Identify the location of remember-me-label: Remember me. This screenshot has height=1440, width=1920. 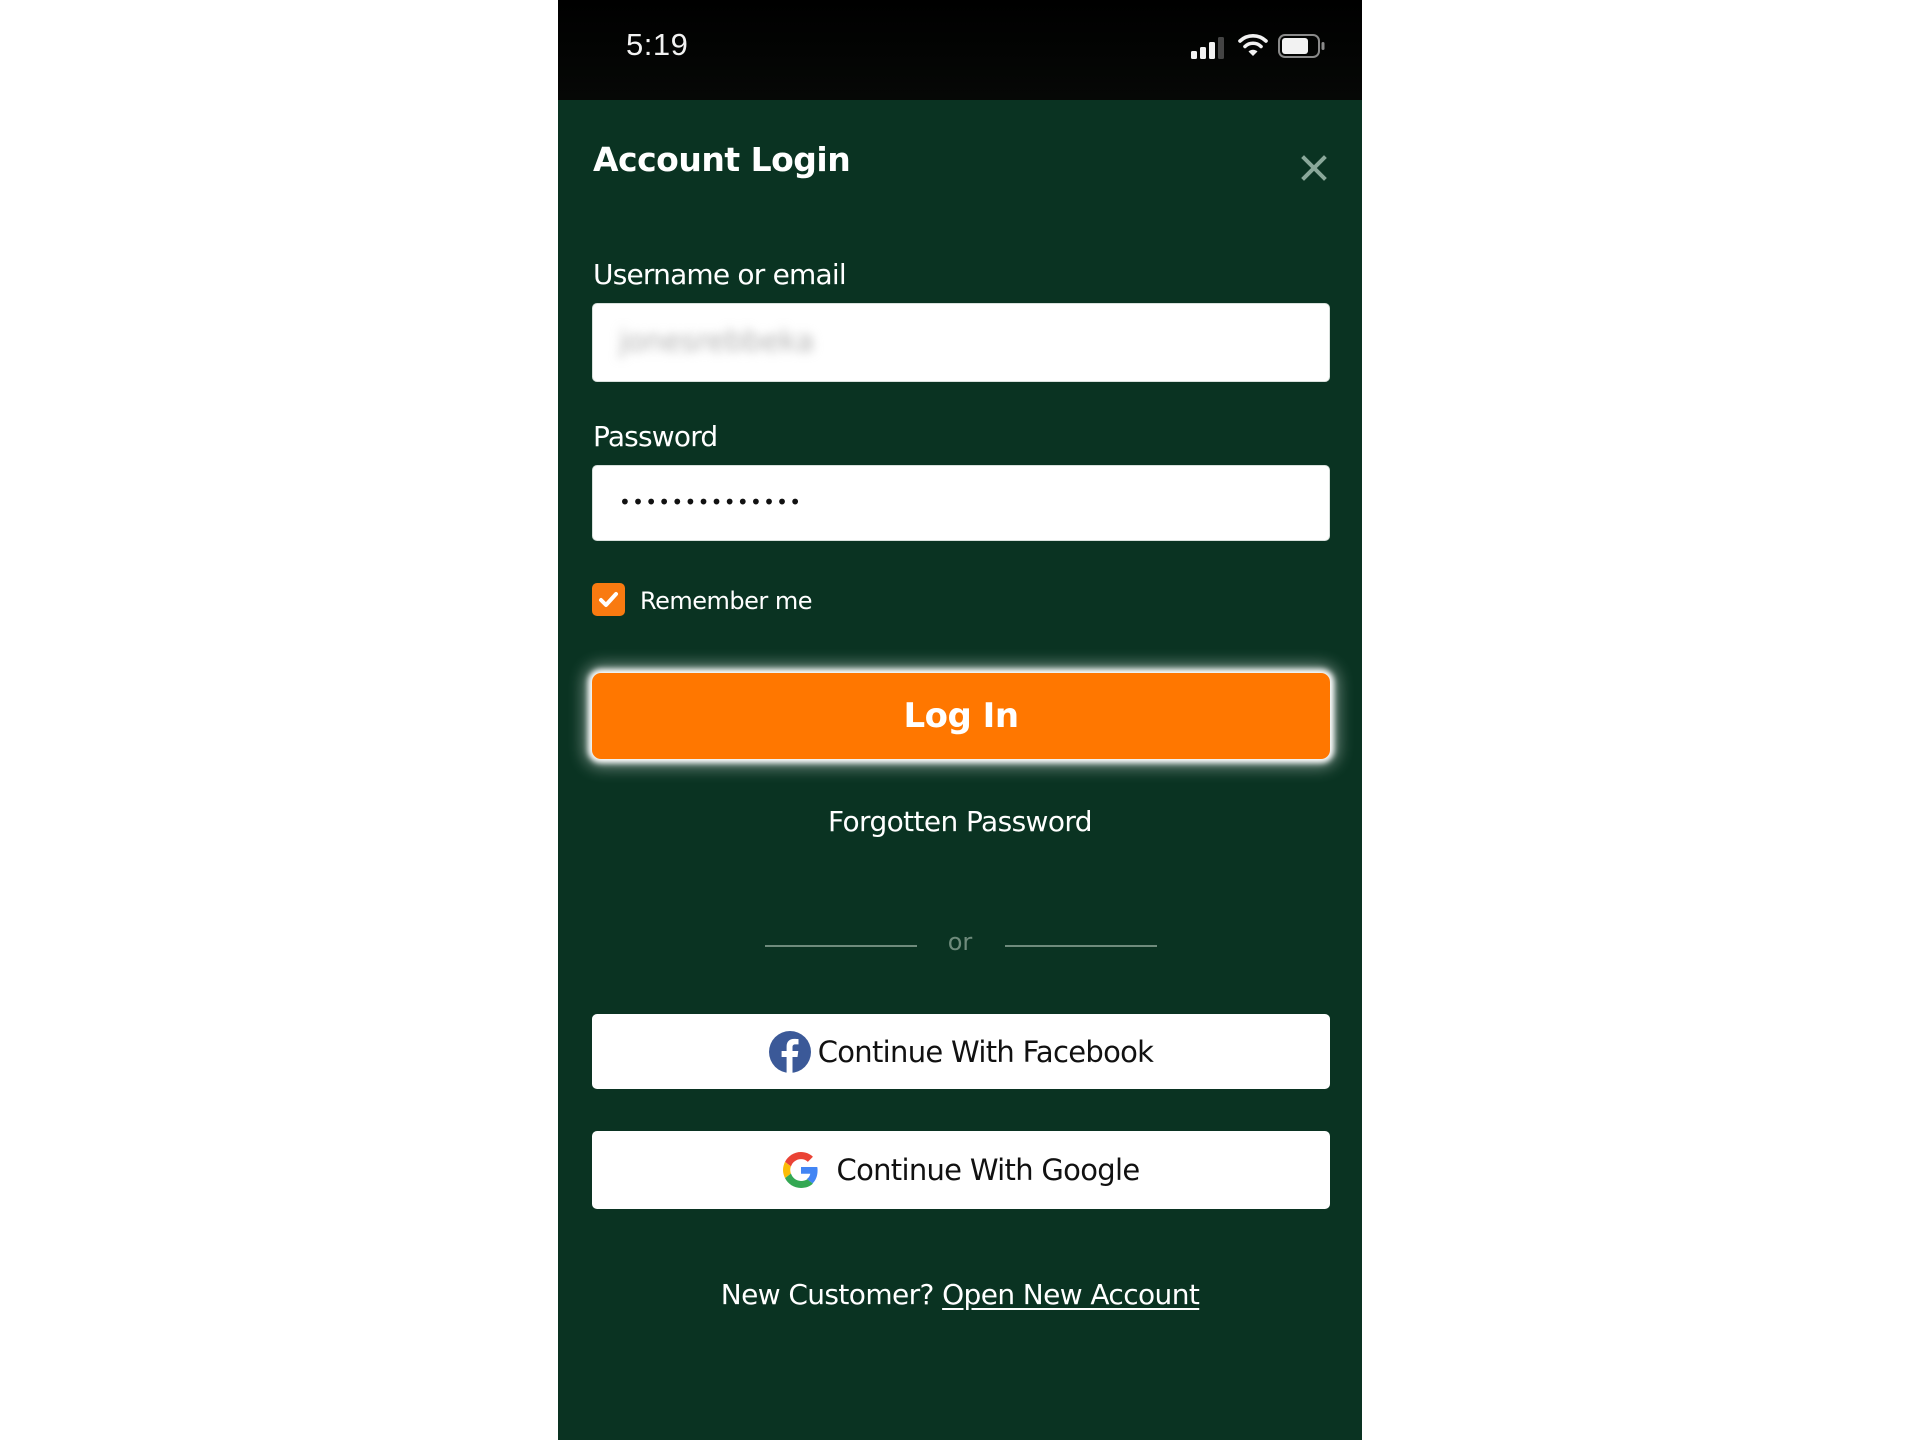
(726, 601).